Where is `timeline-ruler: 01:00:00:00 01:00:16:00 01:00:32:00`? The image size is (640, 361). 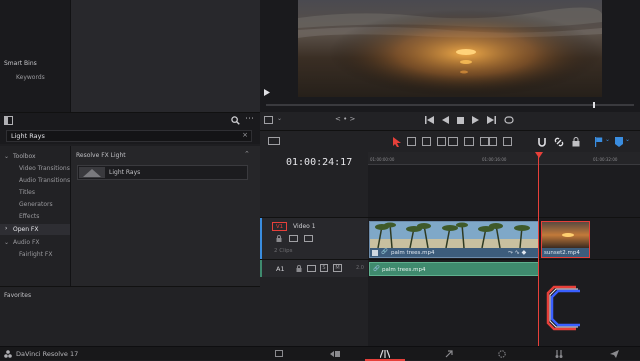
timeline-ruler: 01:00:00:00 01:00:16:00 01:00:32:00 is located at coordinates (504, 158).